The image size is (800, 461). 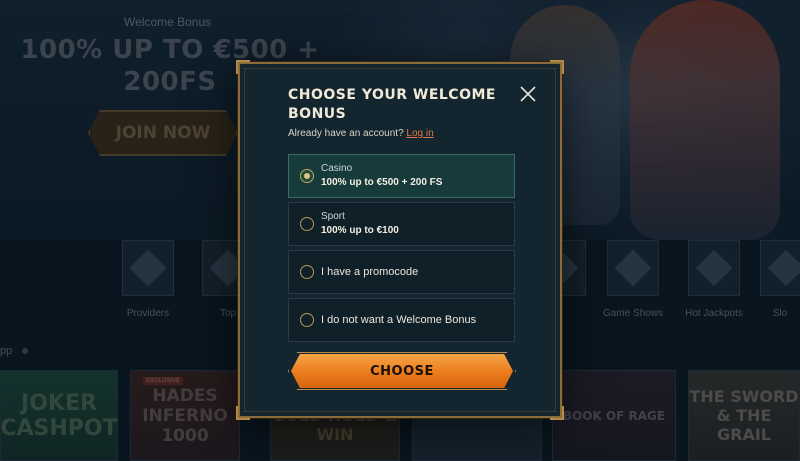 What do you see at coordinates (360, 230) in the screenshot?
I see `option-value: 100% up to €100` at bounding box center [360, 230].